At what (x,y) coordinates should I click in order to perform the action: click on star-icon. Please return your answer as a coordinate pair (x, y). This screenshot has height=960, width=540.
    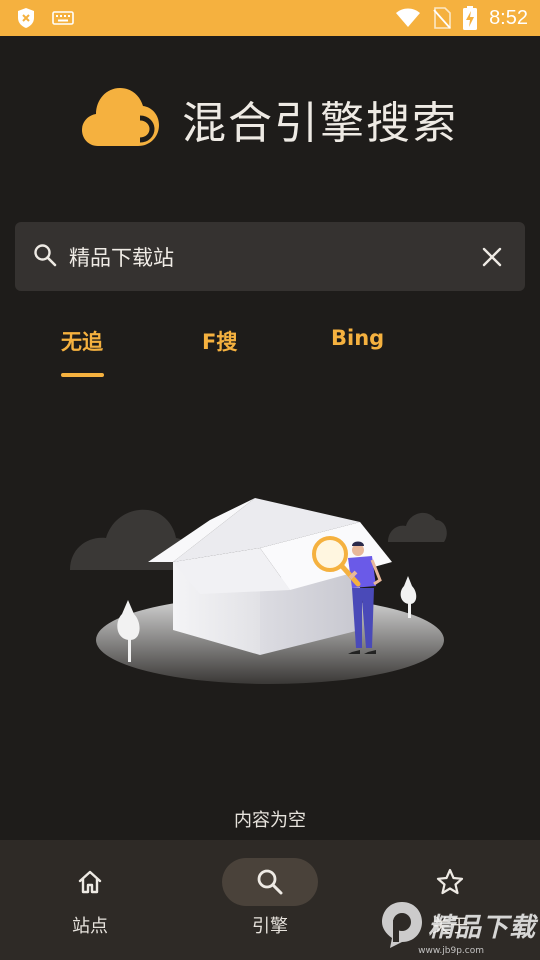
    Looking at the image, I should click on (450, 881).